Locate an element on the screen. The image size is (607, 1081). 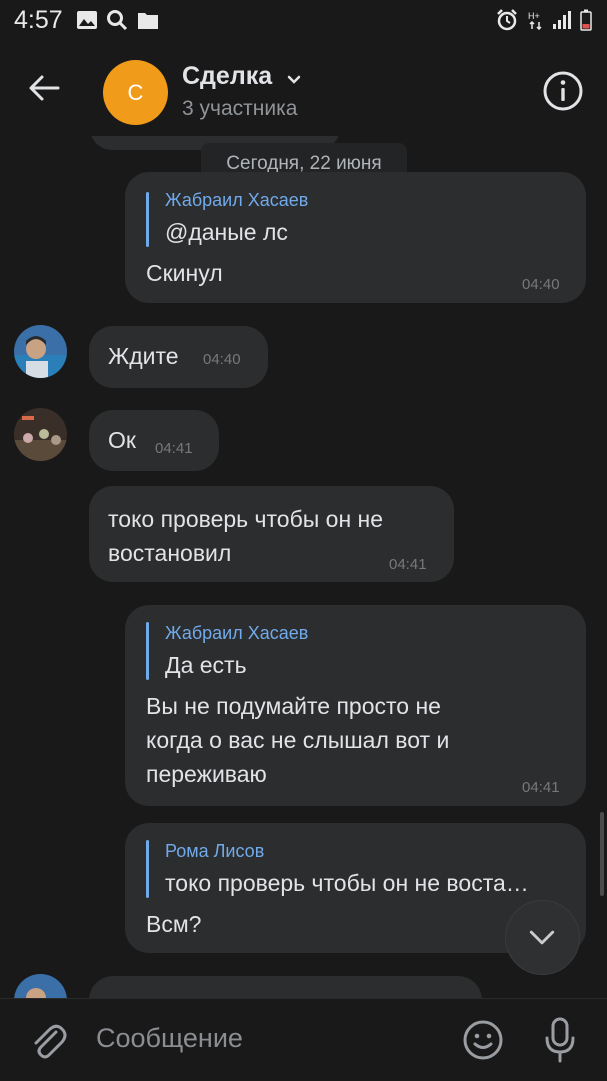
network-type-icon: H+ is located at coordinates (535, 20).